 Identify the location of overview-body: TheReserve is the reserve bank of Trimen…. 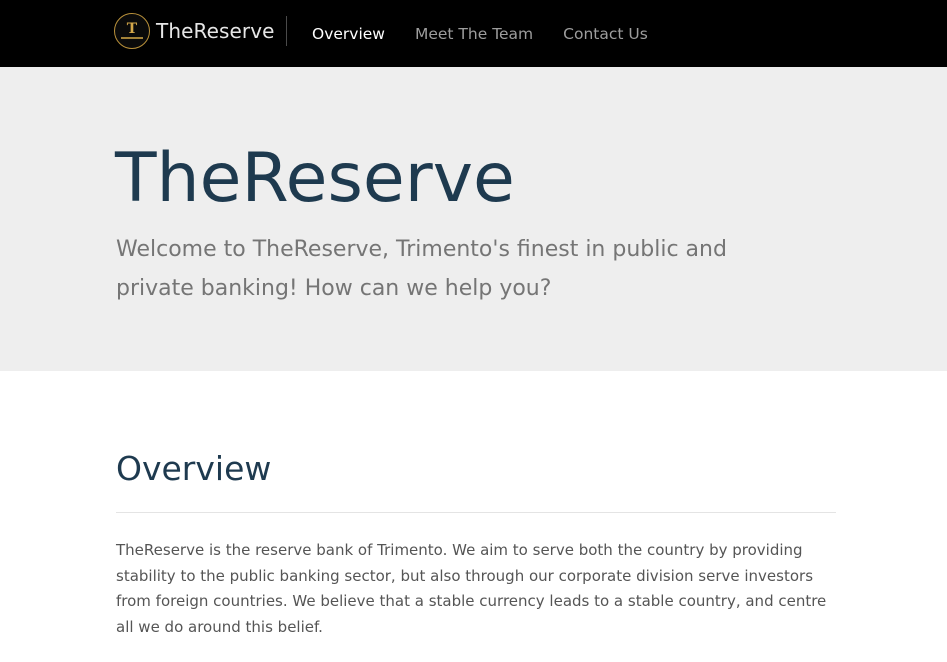
(471, 588).